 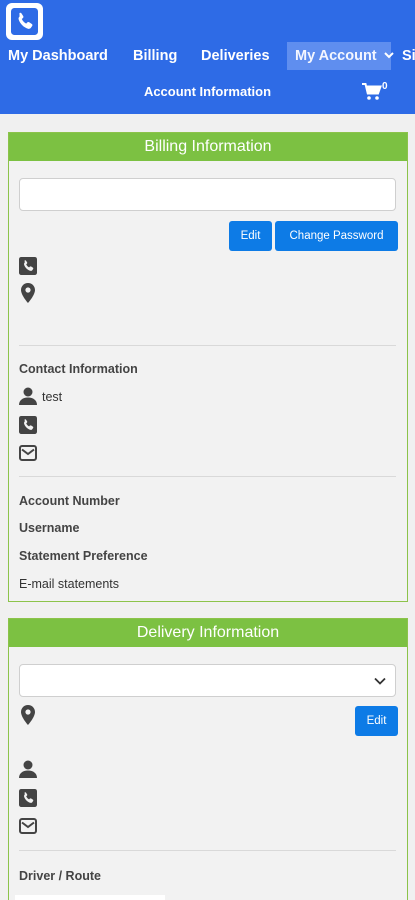 What do you see at coordinates (69, 584) in the screenshot?
I see `statement-preference-value: E-mail statements` at bounding box center [69, 584].